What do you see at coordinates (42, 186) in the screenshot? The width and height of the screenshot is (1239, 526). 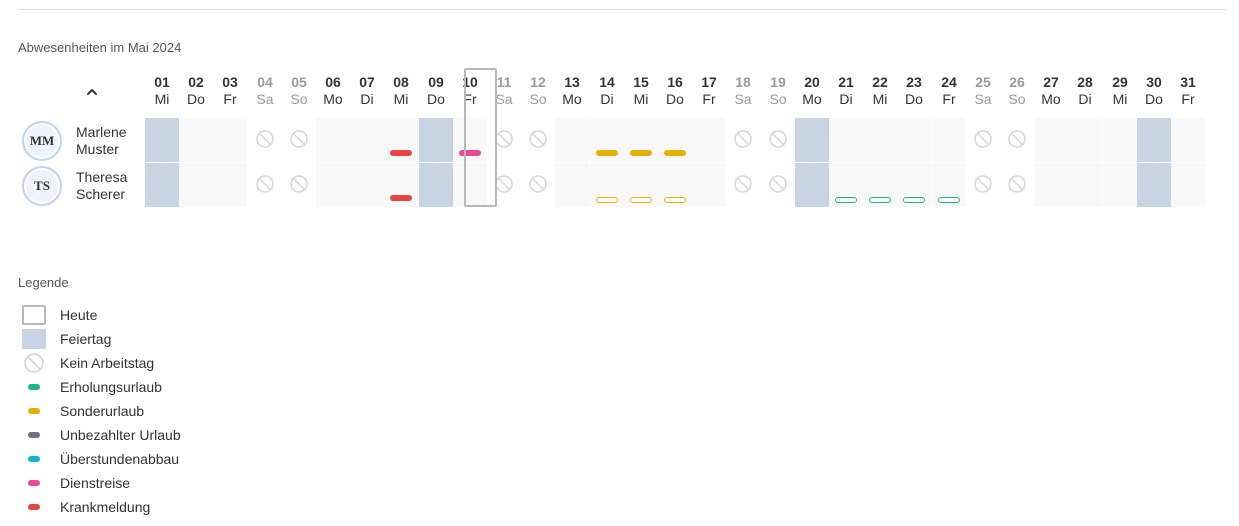 I see `avatar: TS` at bounding box center [42, 186].